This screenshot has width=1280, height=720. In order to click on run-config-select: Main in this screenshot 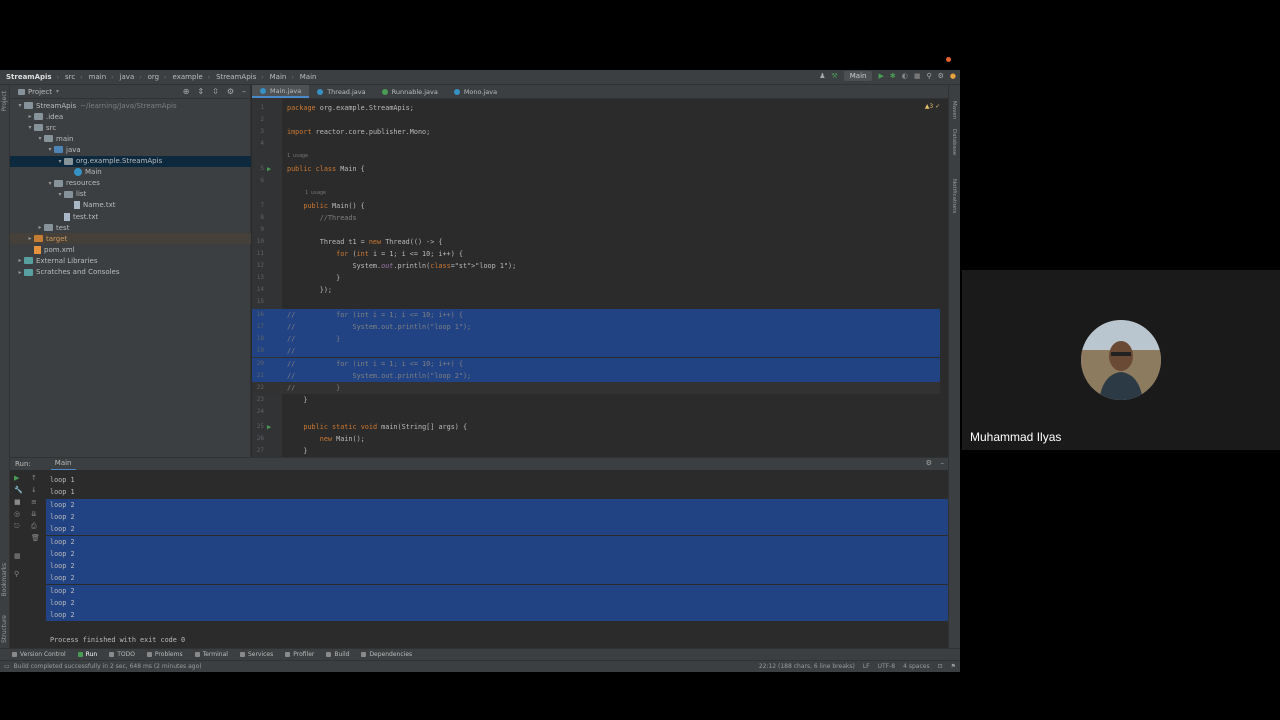, I will do `click(858, 76)`.